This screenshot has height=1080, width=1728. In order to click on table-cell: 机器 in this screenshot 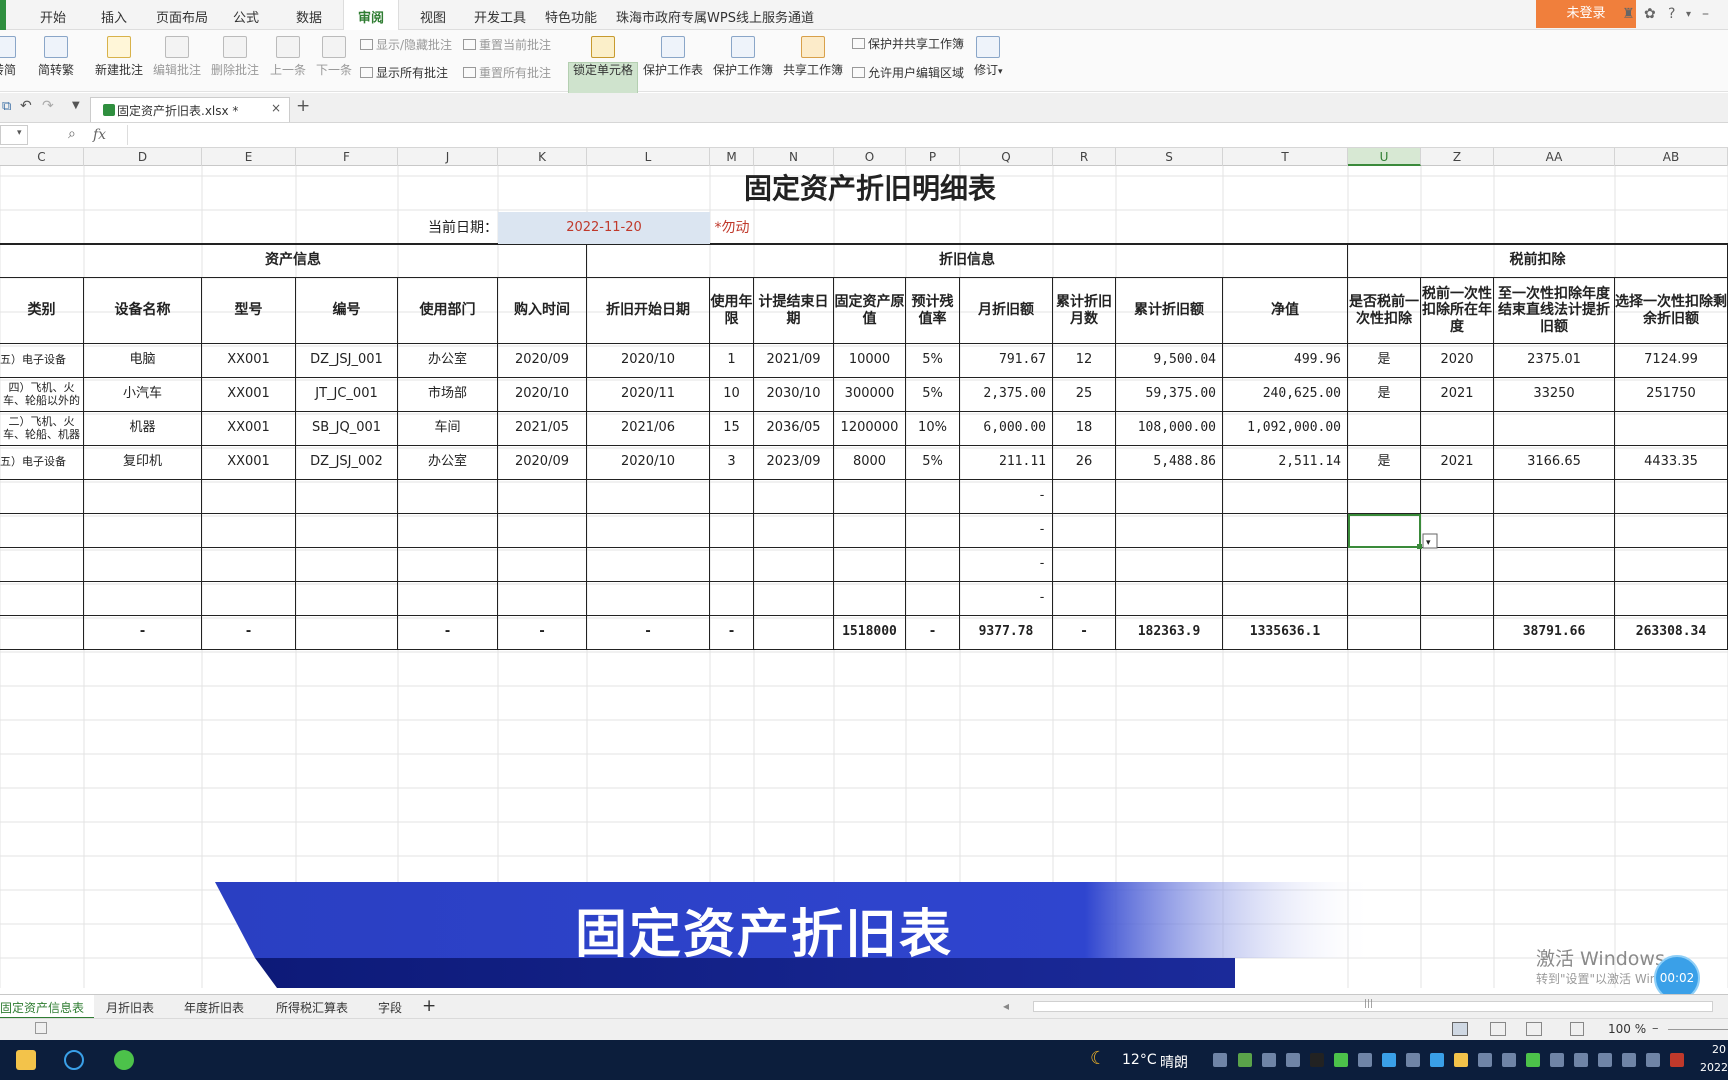, I will do `click(143, 429)`.